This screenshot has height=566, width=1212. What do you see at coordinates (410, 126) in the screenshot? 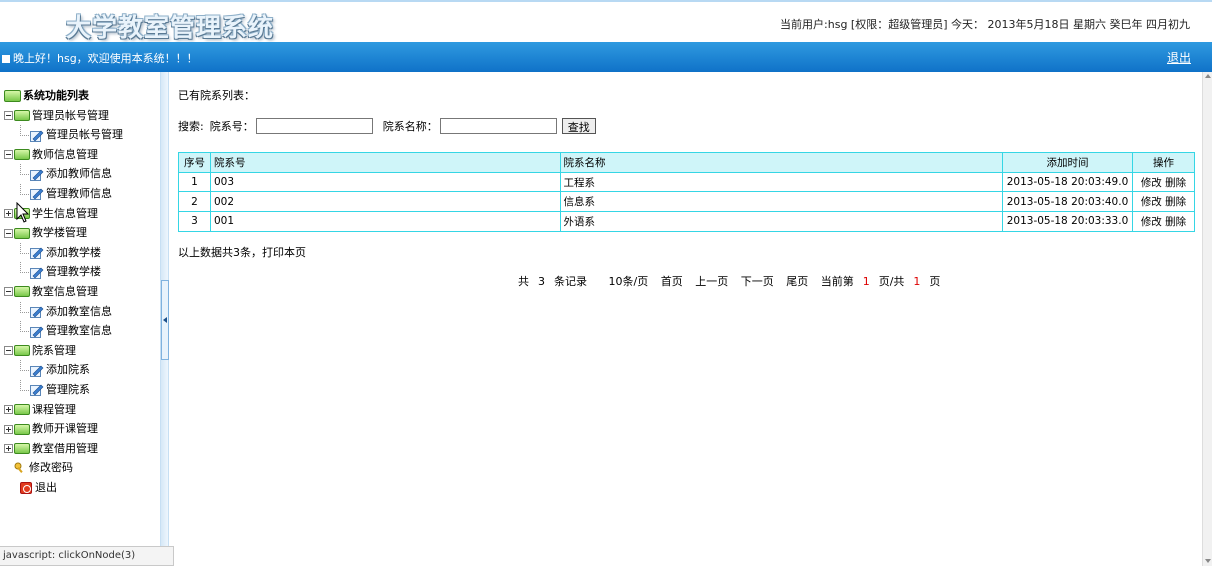
I see `dept-name-label: 院系名称：` at bounding box center [410, 126].